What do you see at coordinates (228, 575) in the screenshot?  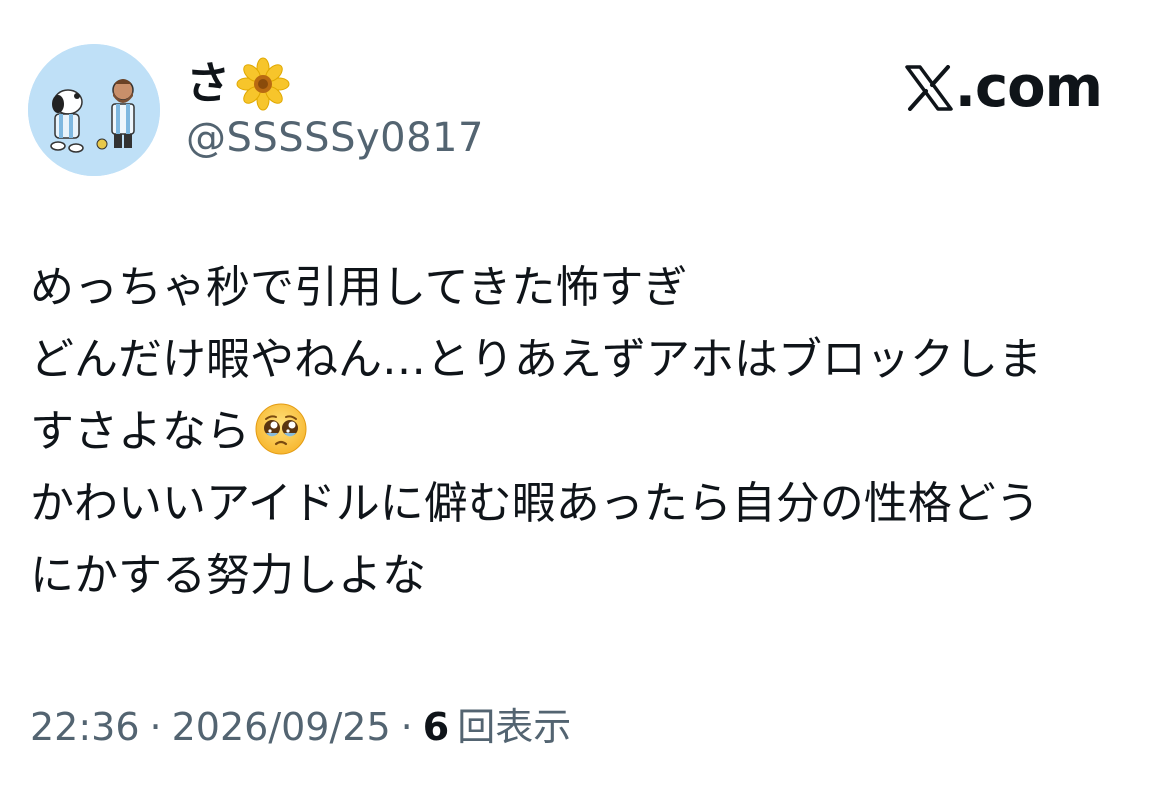 I see `tweet-line: にかする努力しよな` at bounding box center [228, 575].